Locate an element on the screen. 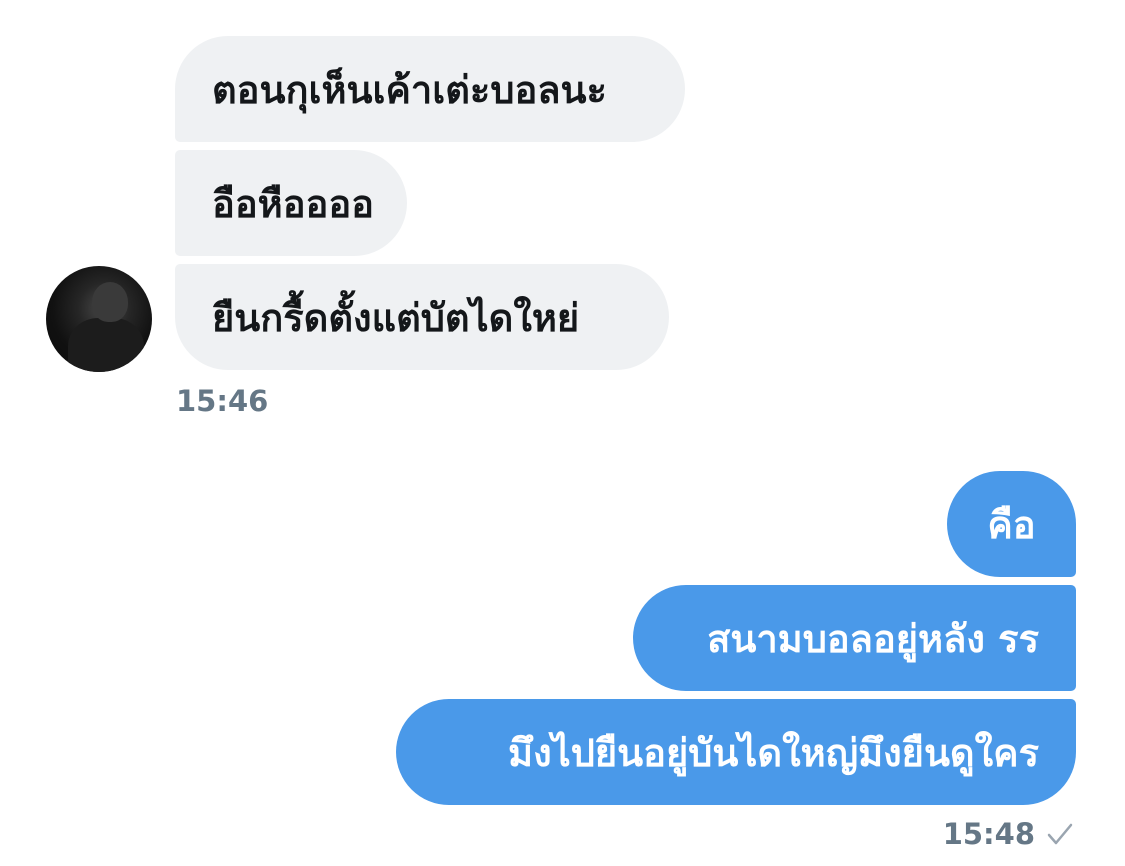 The height and width of the screenshot is (866, 1125). outgoing-status: 15:48 is located at coordinates (1009, 834).